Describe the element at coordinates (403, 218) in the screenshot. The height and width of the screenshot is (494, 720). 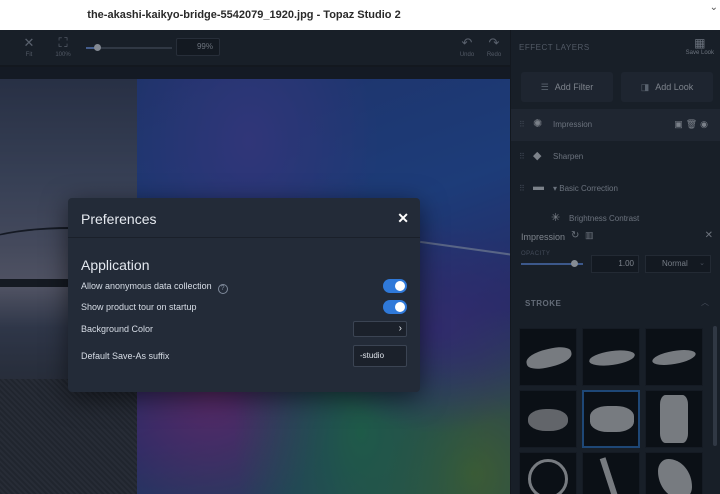
I see `close-icon: ✕` at that location.